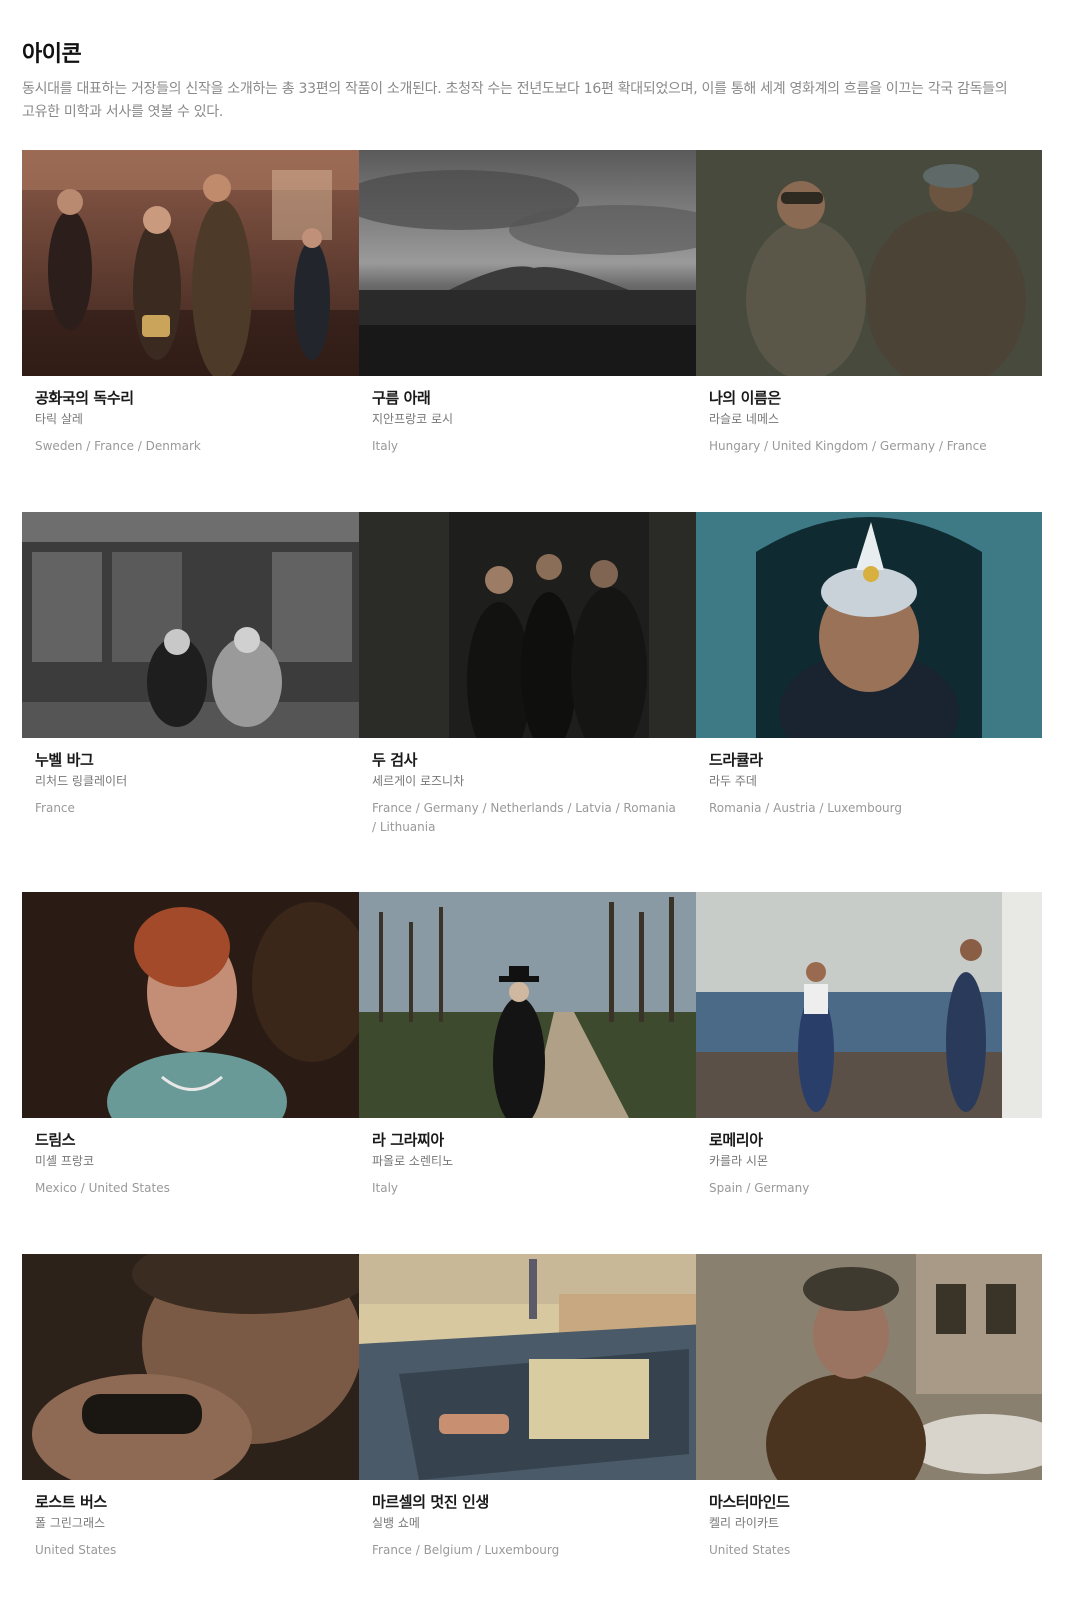  I want to click on film-director: 파올로 소렌티노, so click(413, 1161).